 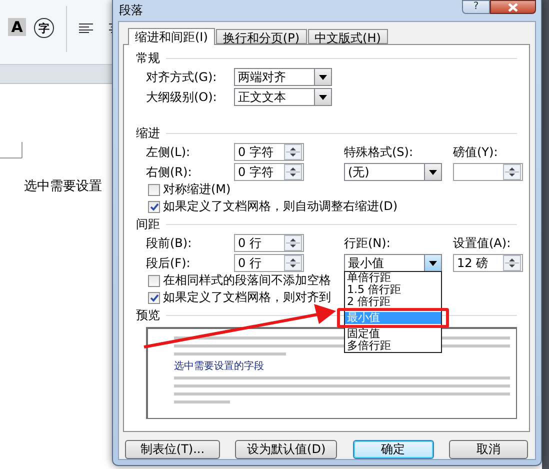 What do you see at coordinates (280, 206) in the screenshot?
I see `checkbox-label: 如果定义了文档网格，则自动调整右缩进(D)` at bounding box center [280, 206].